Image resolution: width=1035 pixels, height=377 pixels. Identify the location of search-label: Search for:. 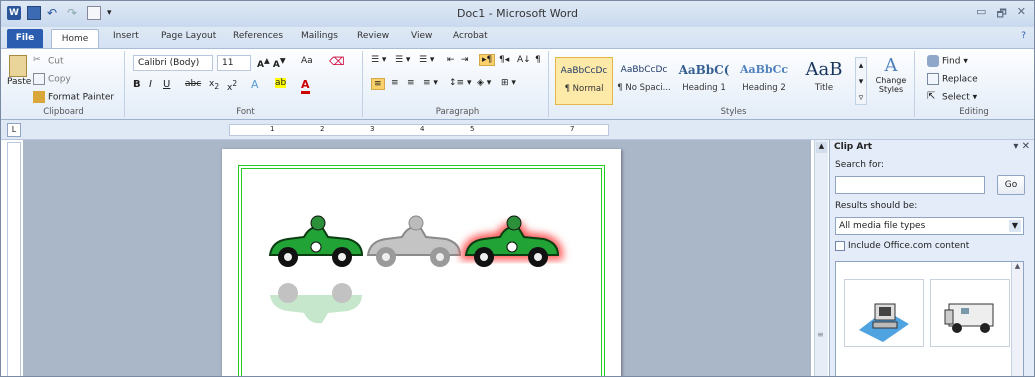
(860, 165).